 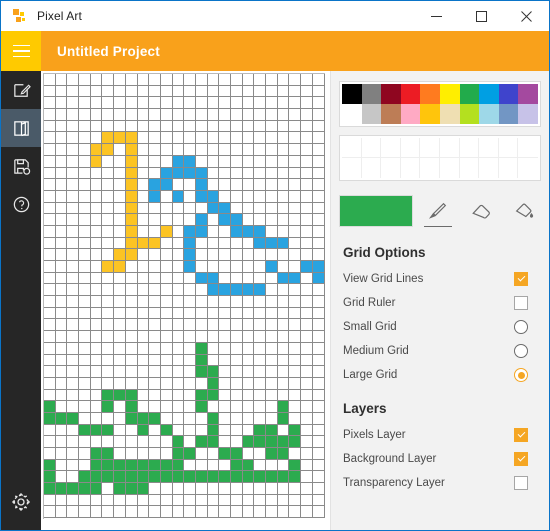 What do you see at coordinates (480, 211) in the screenshot?
I see `eraser-icon` at bounding box center [480, 211].